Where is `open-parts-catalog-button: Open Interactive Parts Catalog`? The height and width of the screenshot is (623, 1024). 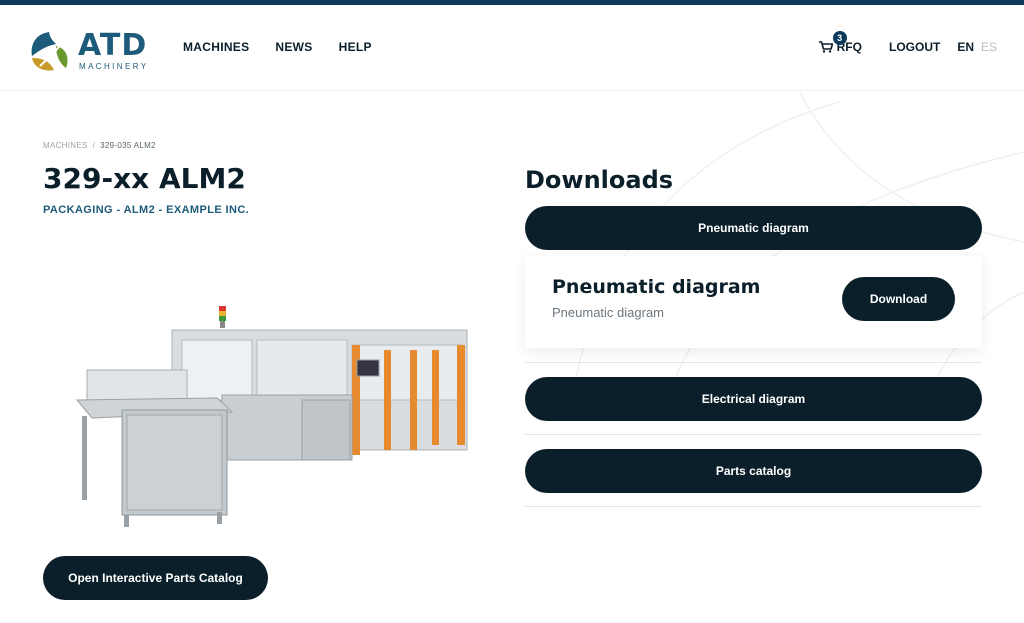
open-parts-catalog-button: Open Interactive Parts Catalog is located at coordinates (155, 578).